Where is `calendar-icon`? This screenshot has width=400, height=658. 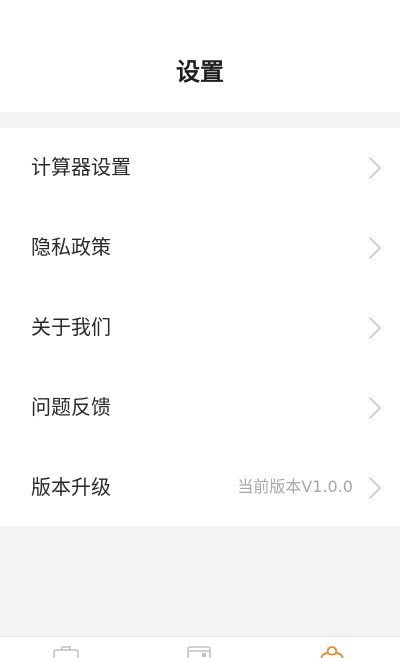 calendar-icon is located at coordinates (199, 651).